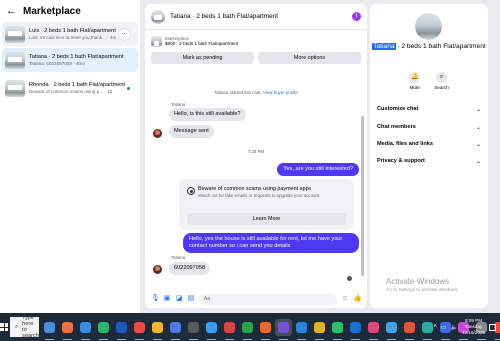 This screenshot has height=341, width=500. What do you see at coordinates (17, 326) in the screenshot?
I see `search-icon: ⌕` at bounding box center [17, 326].